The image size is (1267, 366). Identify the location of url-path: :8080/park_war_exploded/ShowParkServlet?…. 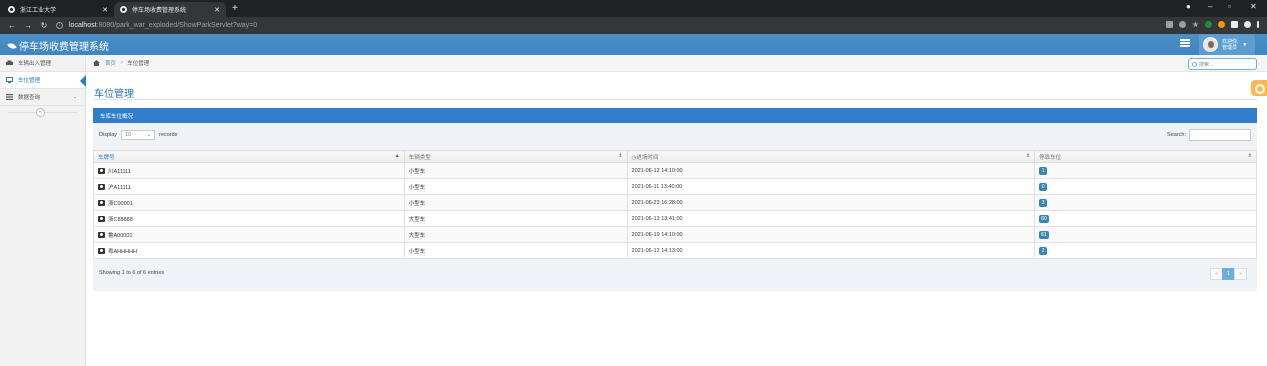
(177, 25).